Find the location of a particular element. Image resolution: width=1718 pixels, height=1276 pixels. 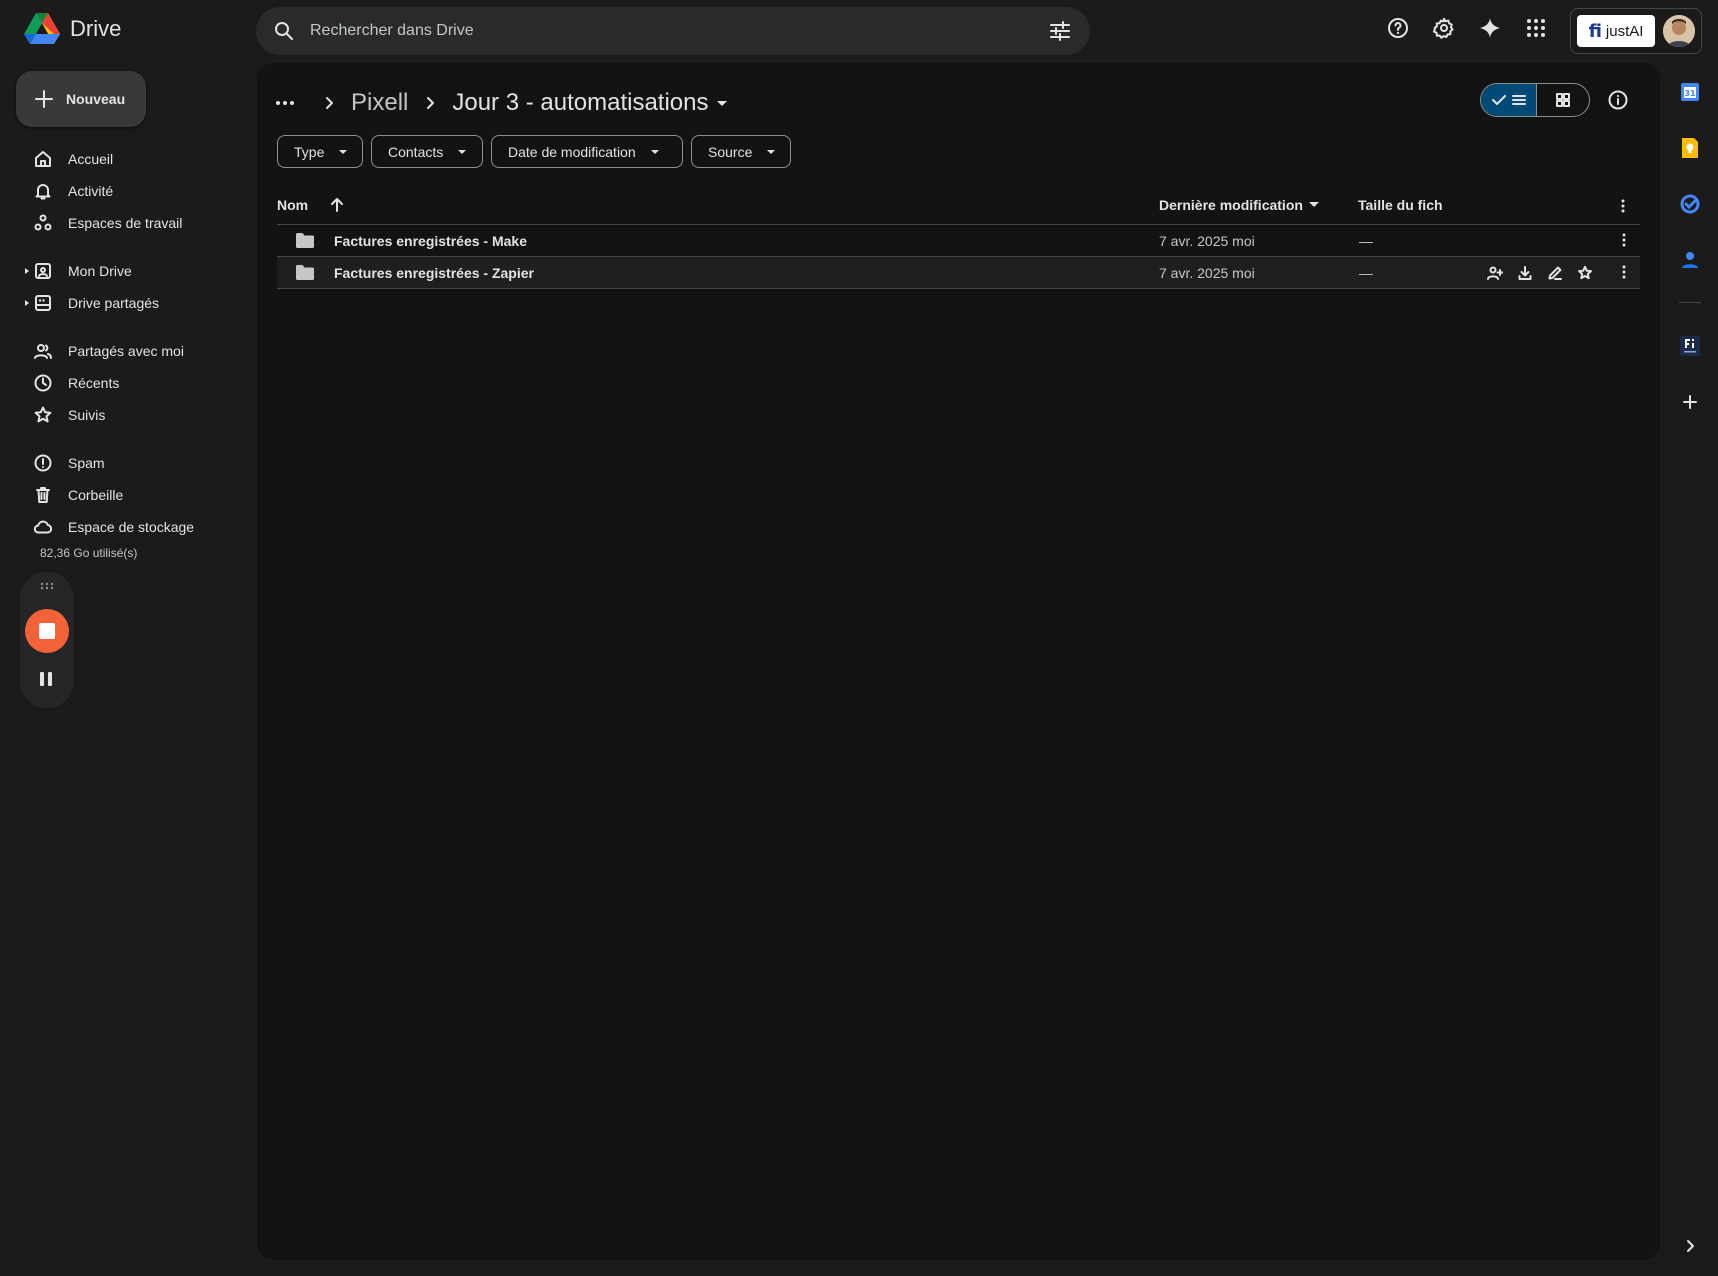

sidebar-item-label: Accueil is located at coordinates (91, 159).